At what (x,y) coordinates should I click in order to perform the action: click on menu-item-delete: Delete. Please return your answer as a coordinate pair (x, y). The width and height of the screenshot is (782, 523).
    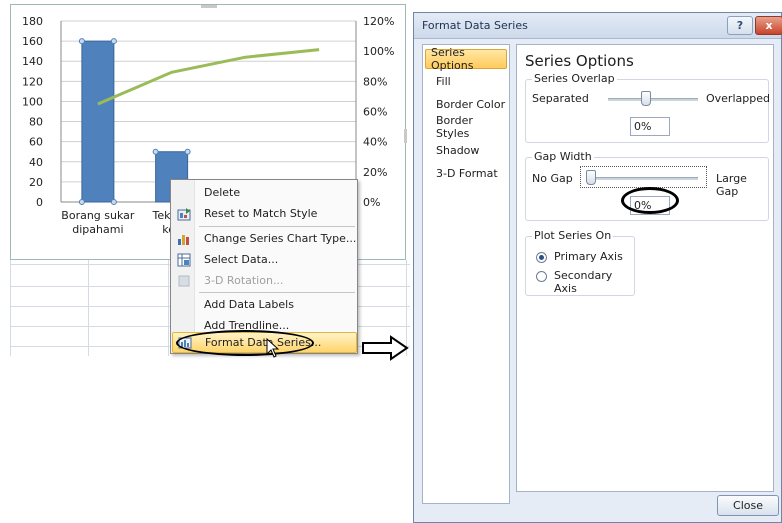
    Looking at the image, I should click on (264, 192).